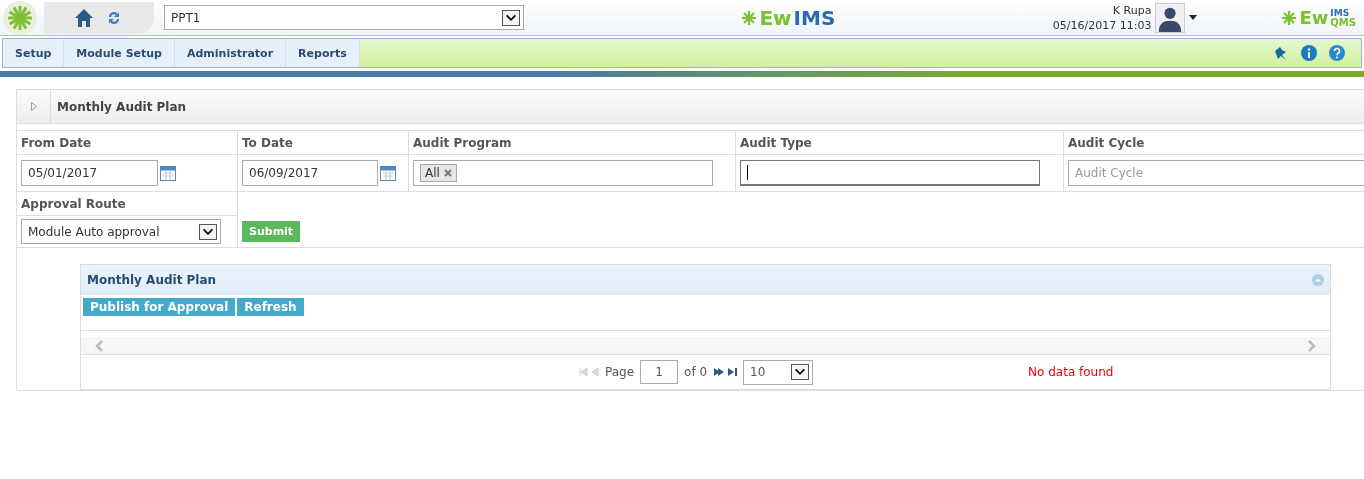 This screenshot has height=479, width=1364. I want to click on text-field, so click(890, 173).